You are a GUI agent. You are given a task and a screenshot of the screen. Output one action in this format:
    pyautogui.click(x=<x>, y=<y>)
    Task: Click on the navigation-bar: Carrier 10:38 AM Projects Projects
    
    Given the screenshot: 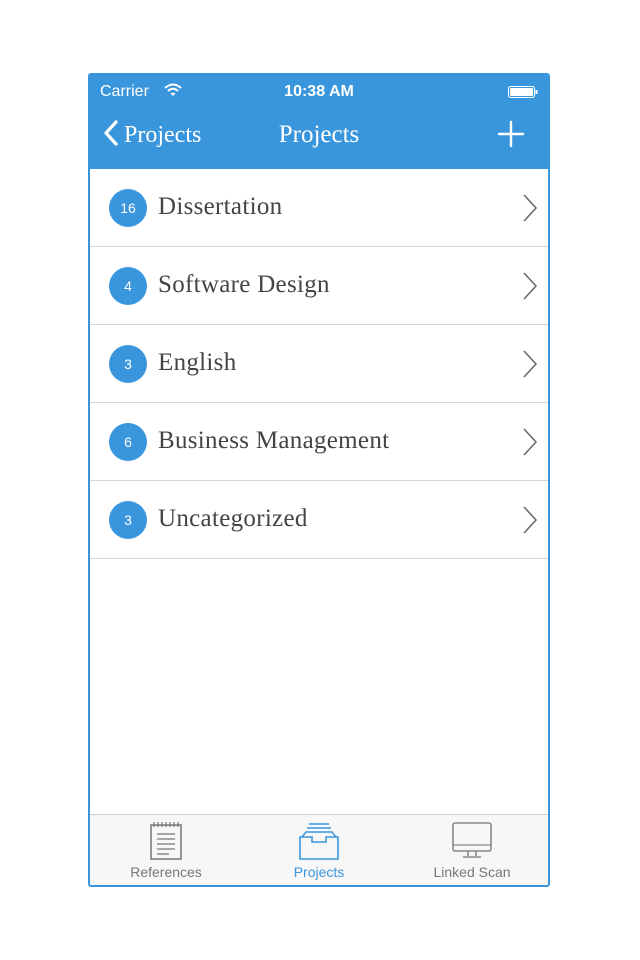 What is the action you would take?
    pyautogui.click(x=319, y=122)
    